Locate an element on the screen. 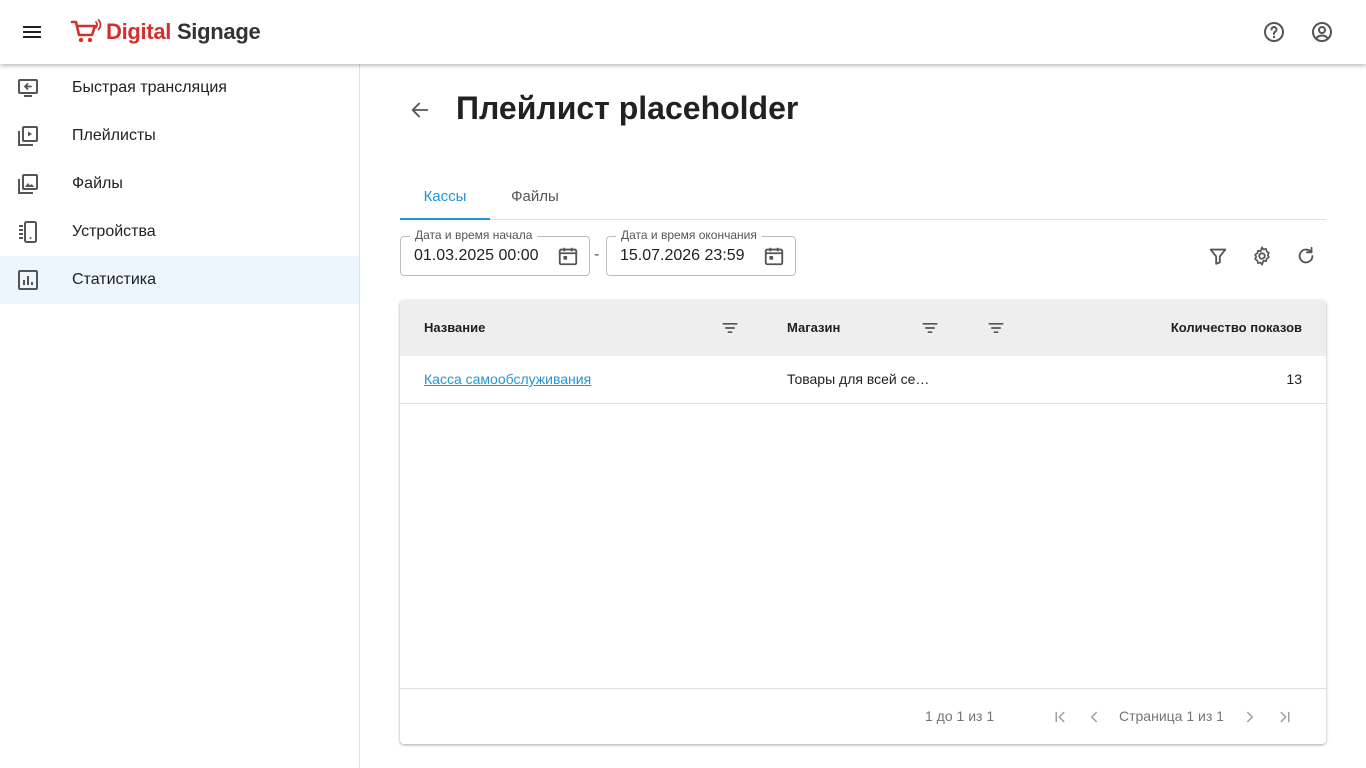 Image resolution: width=1366 pixels, height=768 pixels. sidebar-item-files: Файлы is located at coordinates (179, 184).